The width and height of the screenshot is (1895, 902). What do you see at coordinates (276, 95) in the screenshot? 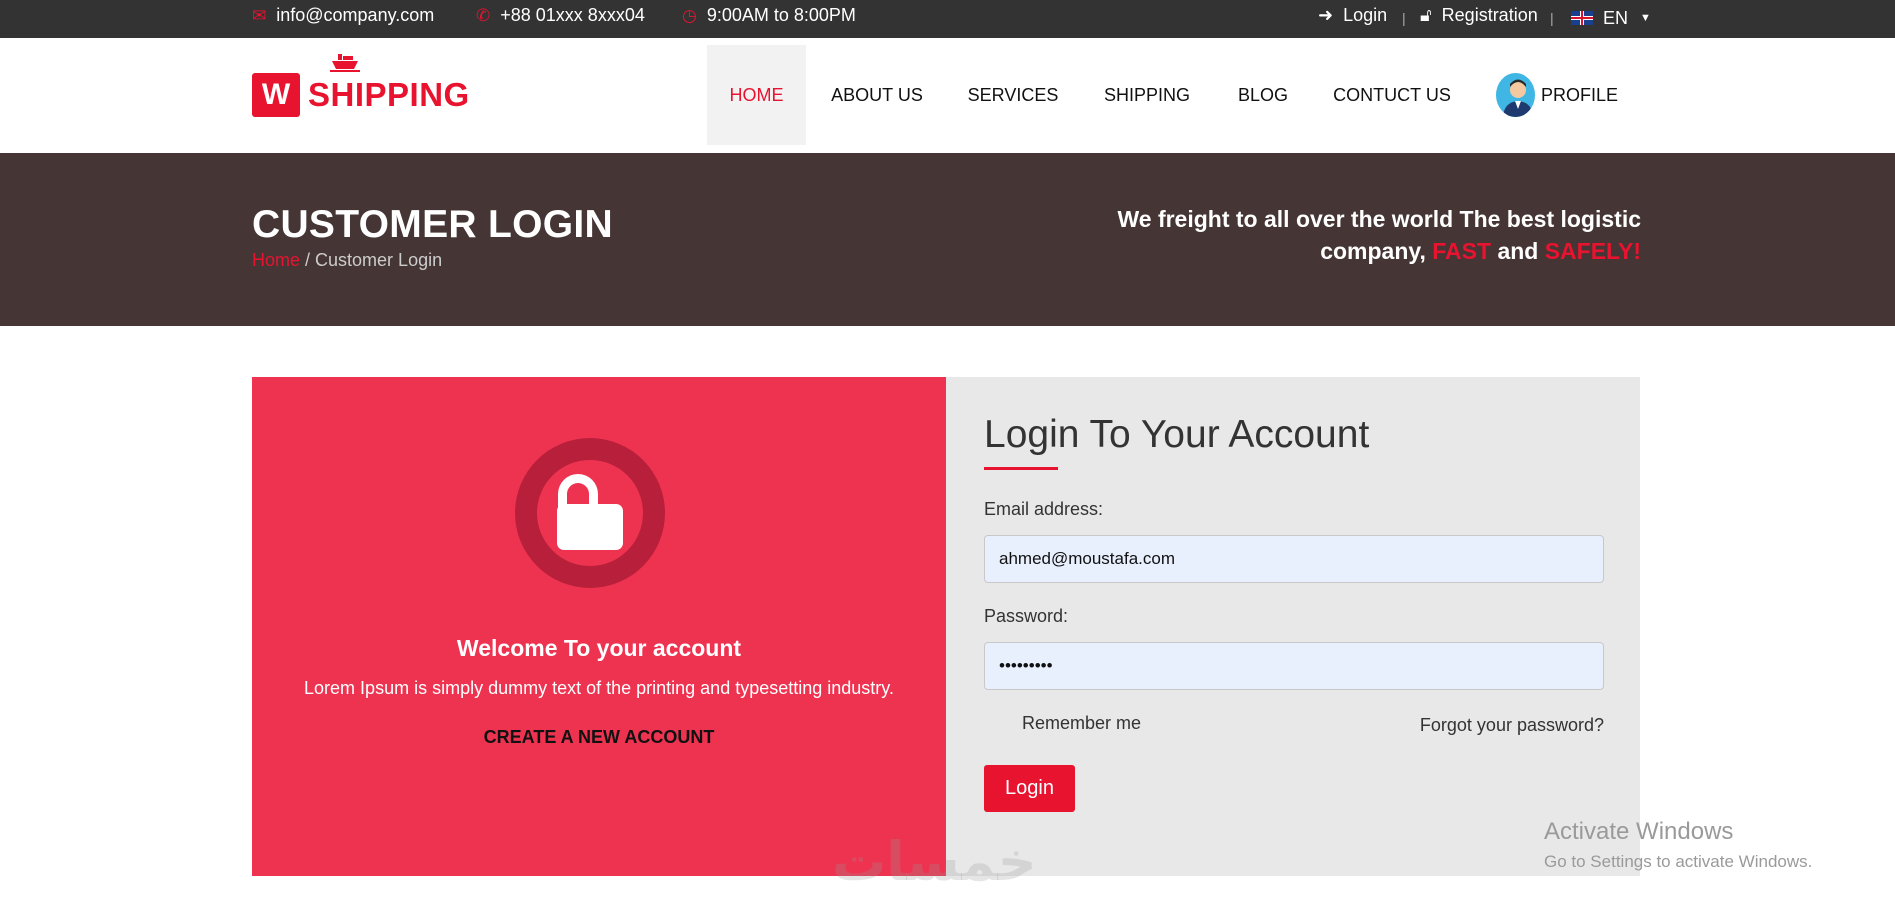
I see `logo-mark: W` at bounding box center [276, 95].